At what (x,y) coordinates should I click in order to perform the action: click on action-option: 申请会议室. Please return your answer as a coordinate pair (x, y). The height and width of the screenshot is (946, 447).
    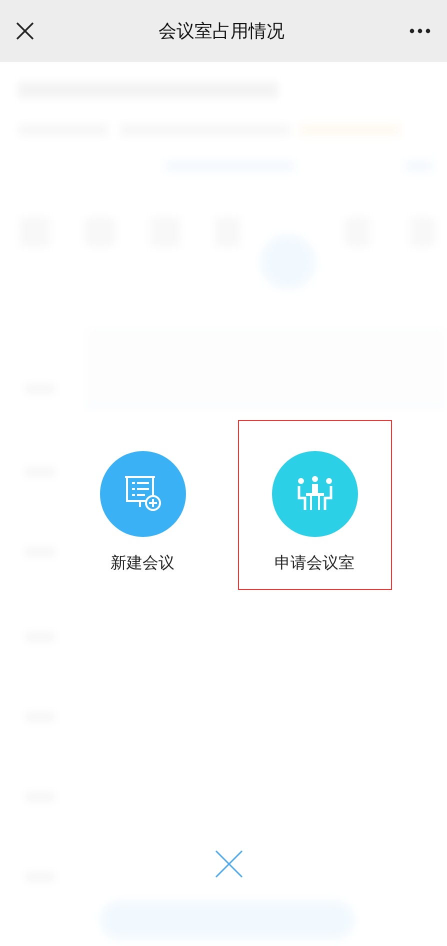
    Looking at the image, I should click on (315, 505).